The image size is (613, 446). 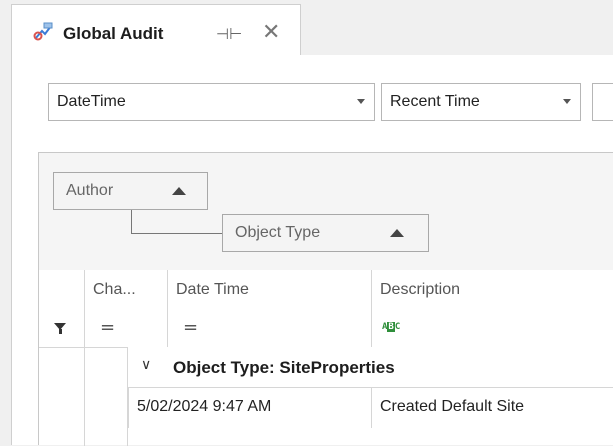 What do you see at coordinates (270, 328) in the screenshot?
I see `filter-cell-date-time: =` at bounding box center [270, 328].